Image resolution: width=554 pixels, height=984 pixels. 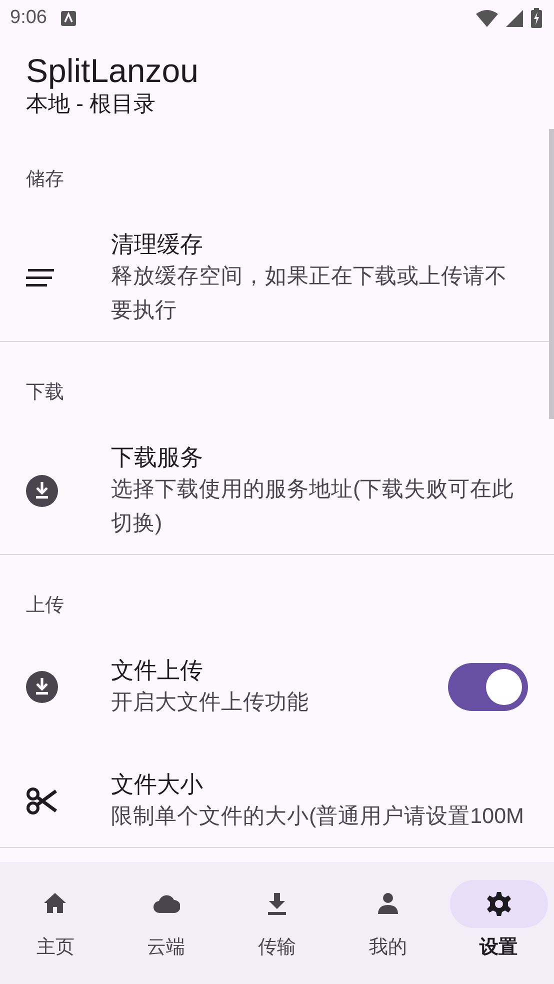 I want to click on battery-icon, so click(x=536, y=18).